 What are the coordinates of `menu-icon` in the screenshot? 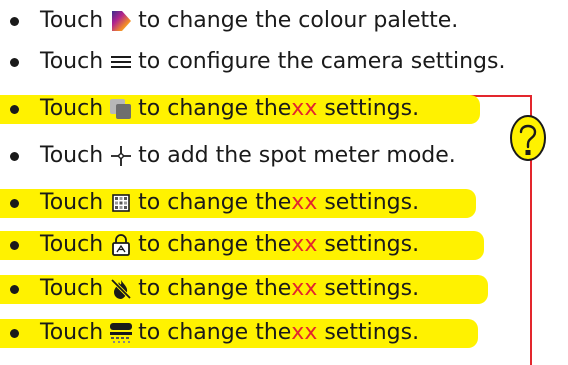 It's located at (121, 62).